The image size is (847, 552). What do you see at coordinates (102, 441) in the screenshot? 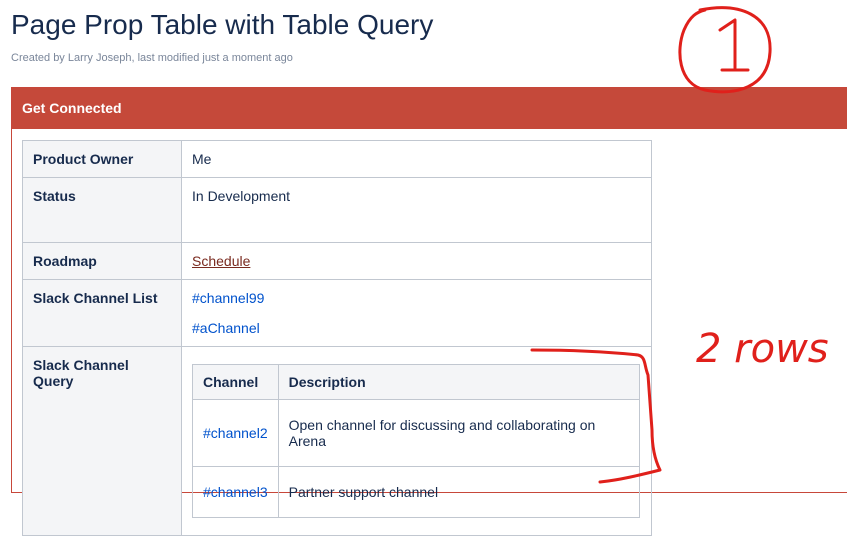
I see `slack-channel-query-label: Slack Channel Query` at bounding box center [102, 441].